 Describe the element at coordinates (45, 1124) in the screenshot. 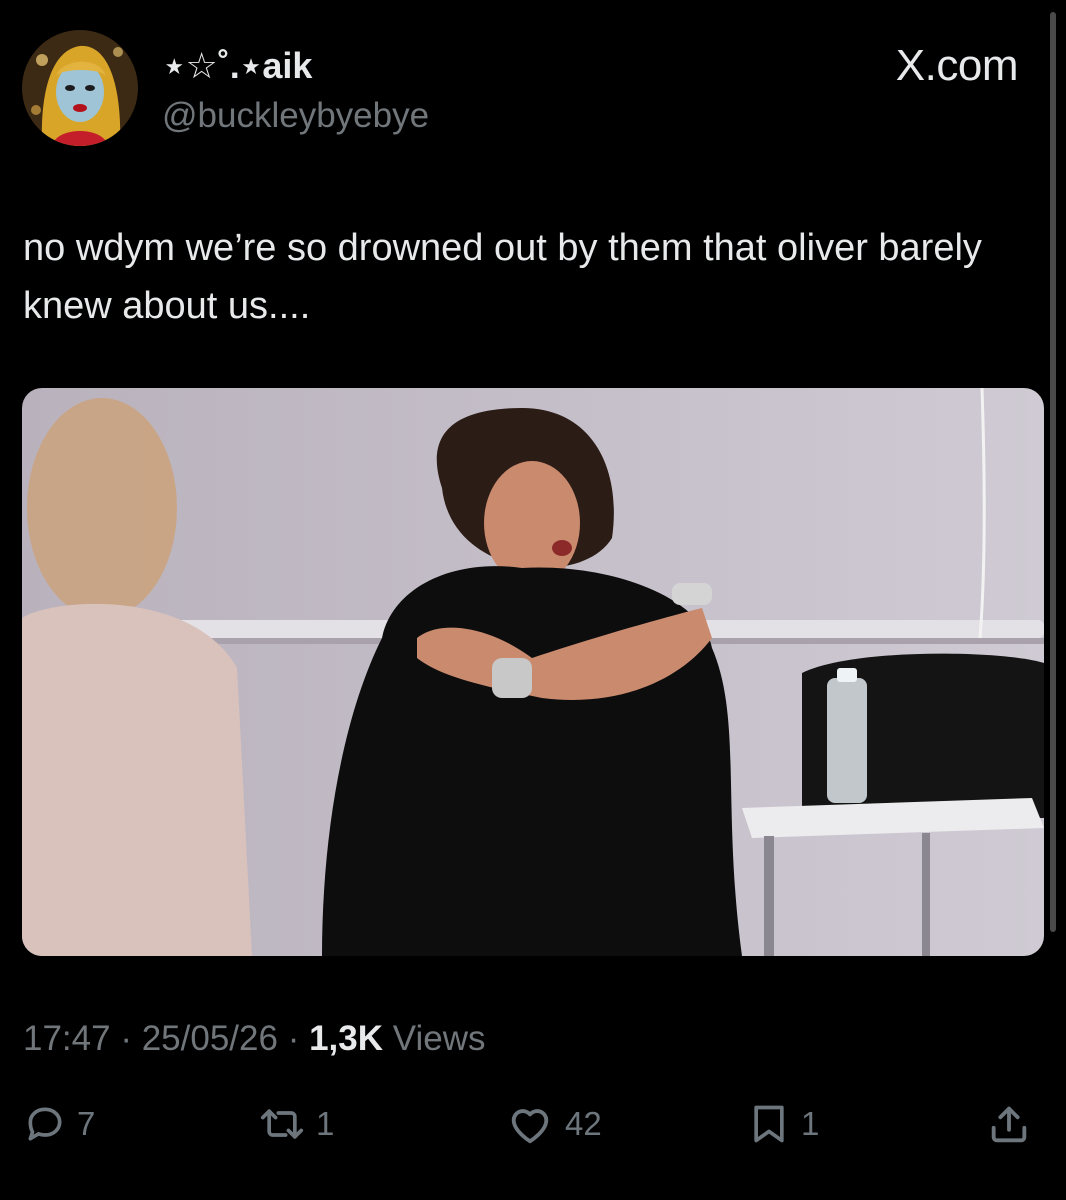

I see `reply-icon` at that location.